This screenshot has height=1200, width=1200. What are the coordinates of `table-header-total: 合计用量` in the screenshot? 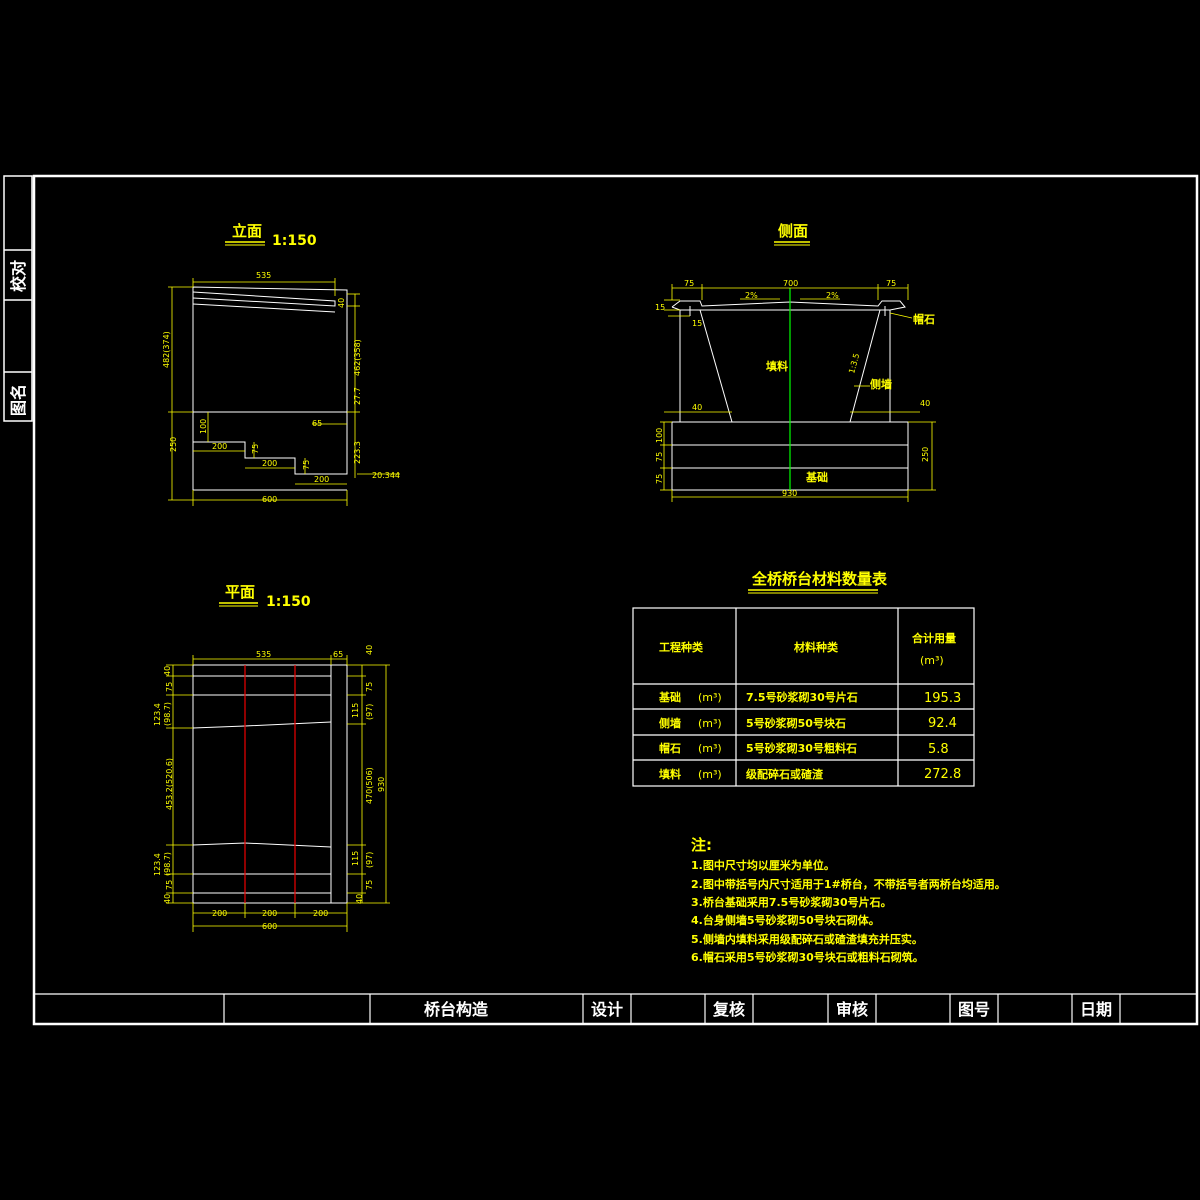 It's located at (934, 638).